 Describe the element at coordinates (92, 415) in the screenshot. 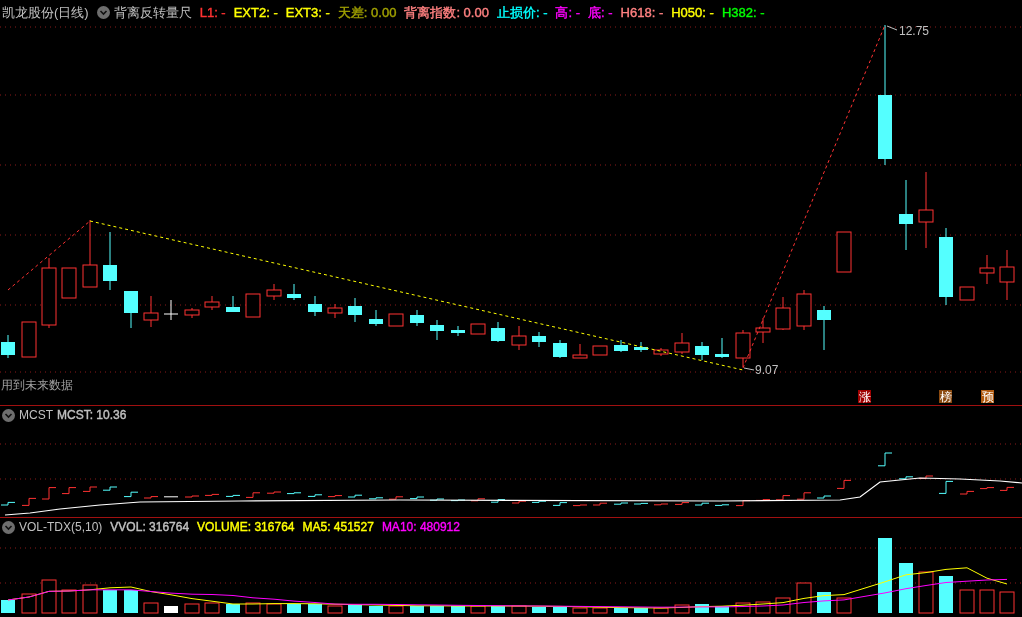

I see `legend-value: MCST: 10.36` at that location.